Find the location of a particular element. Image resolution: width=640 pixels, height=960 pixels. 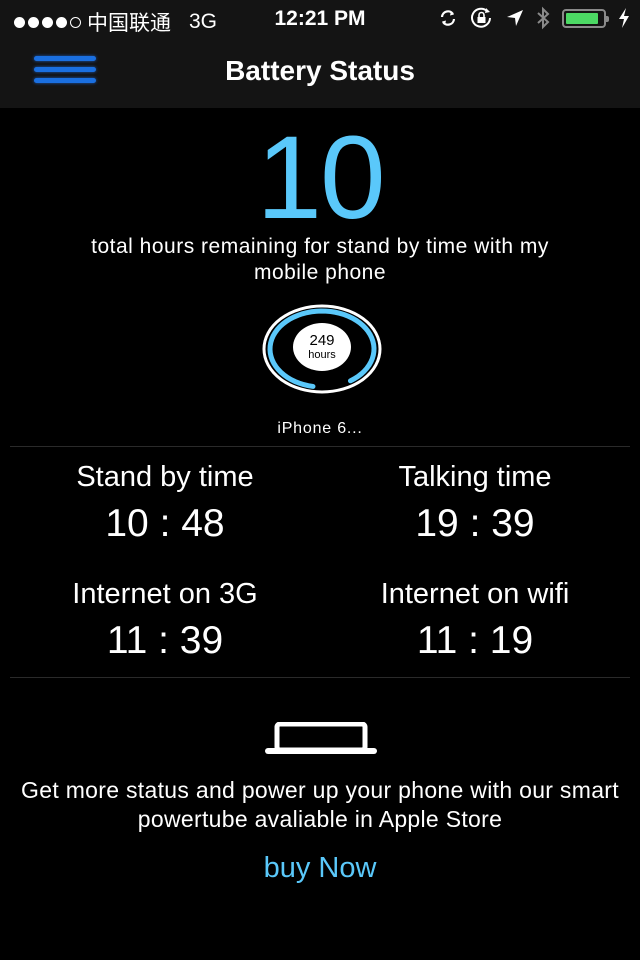

battery-gauge: 249 hours is located at coordinates (322, 349).